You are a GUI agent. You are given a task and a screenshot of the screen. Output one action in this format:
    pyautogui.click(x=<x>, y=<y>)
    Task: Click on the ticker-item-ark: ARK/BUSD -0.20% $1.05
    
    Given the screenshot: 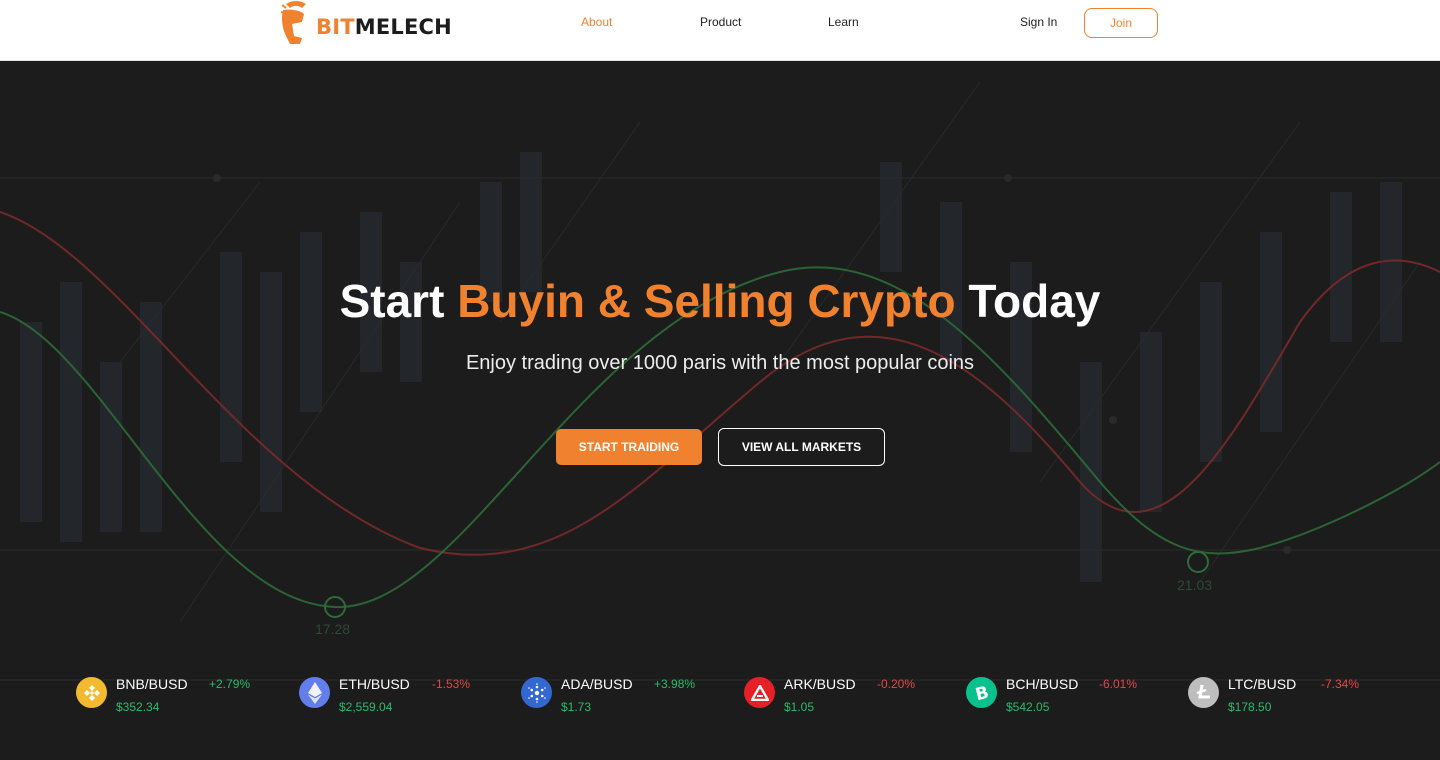 What is the action you would take?
    pyautogui.click(x=844, y=698)
    